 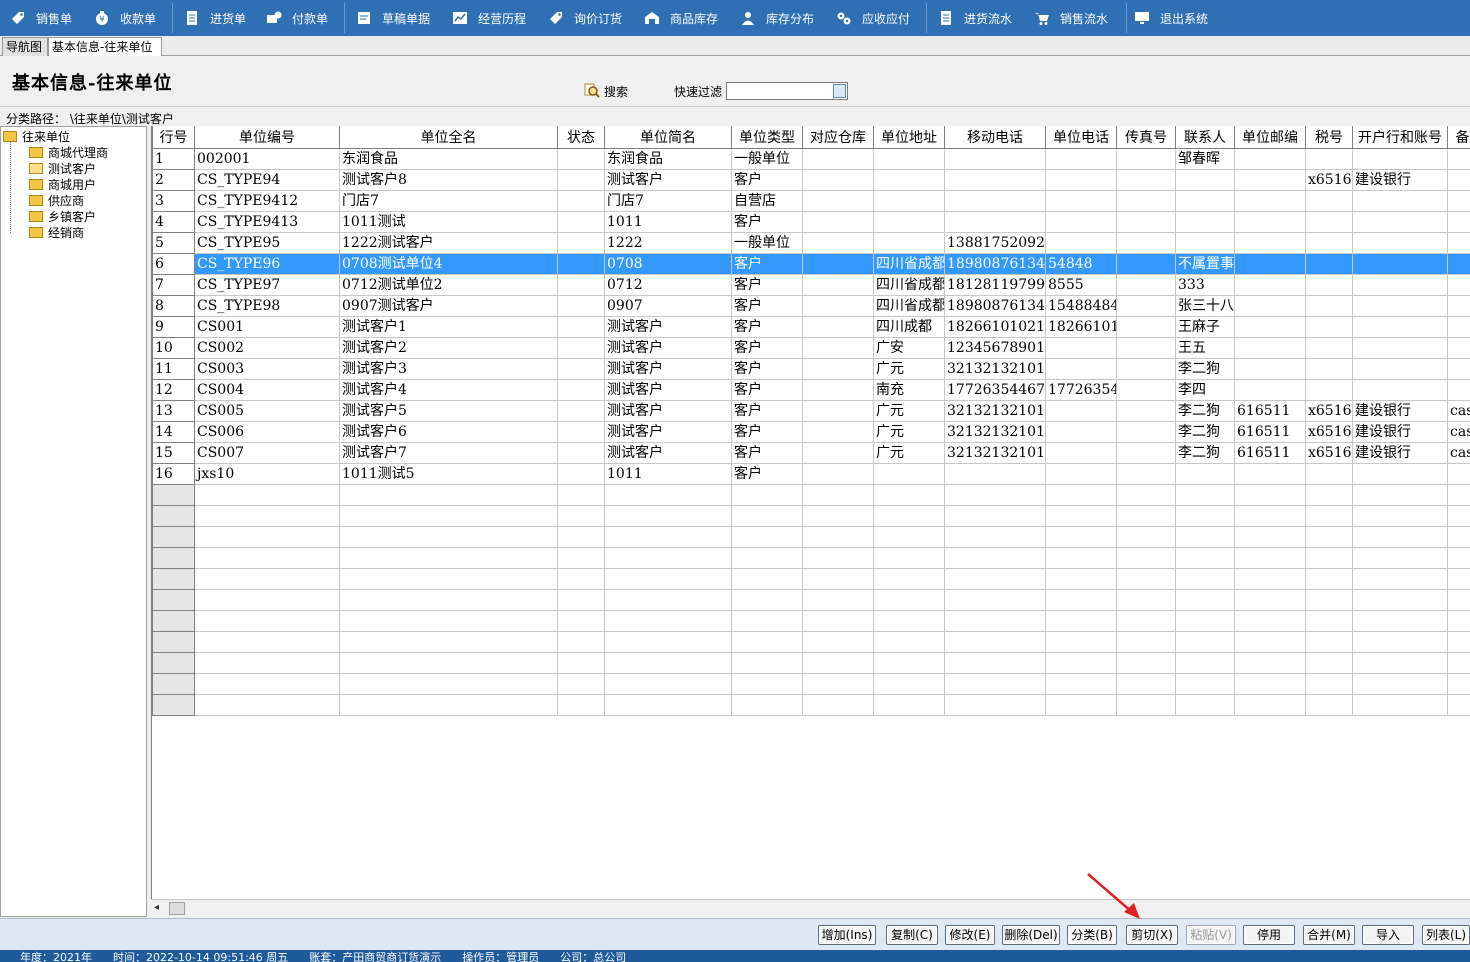 I want to click on table-cell: CS_TYPE94, so click(x=267, y=179).